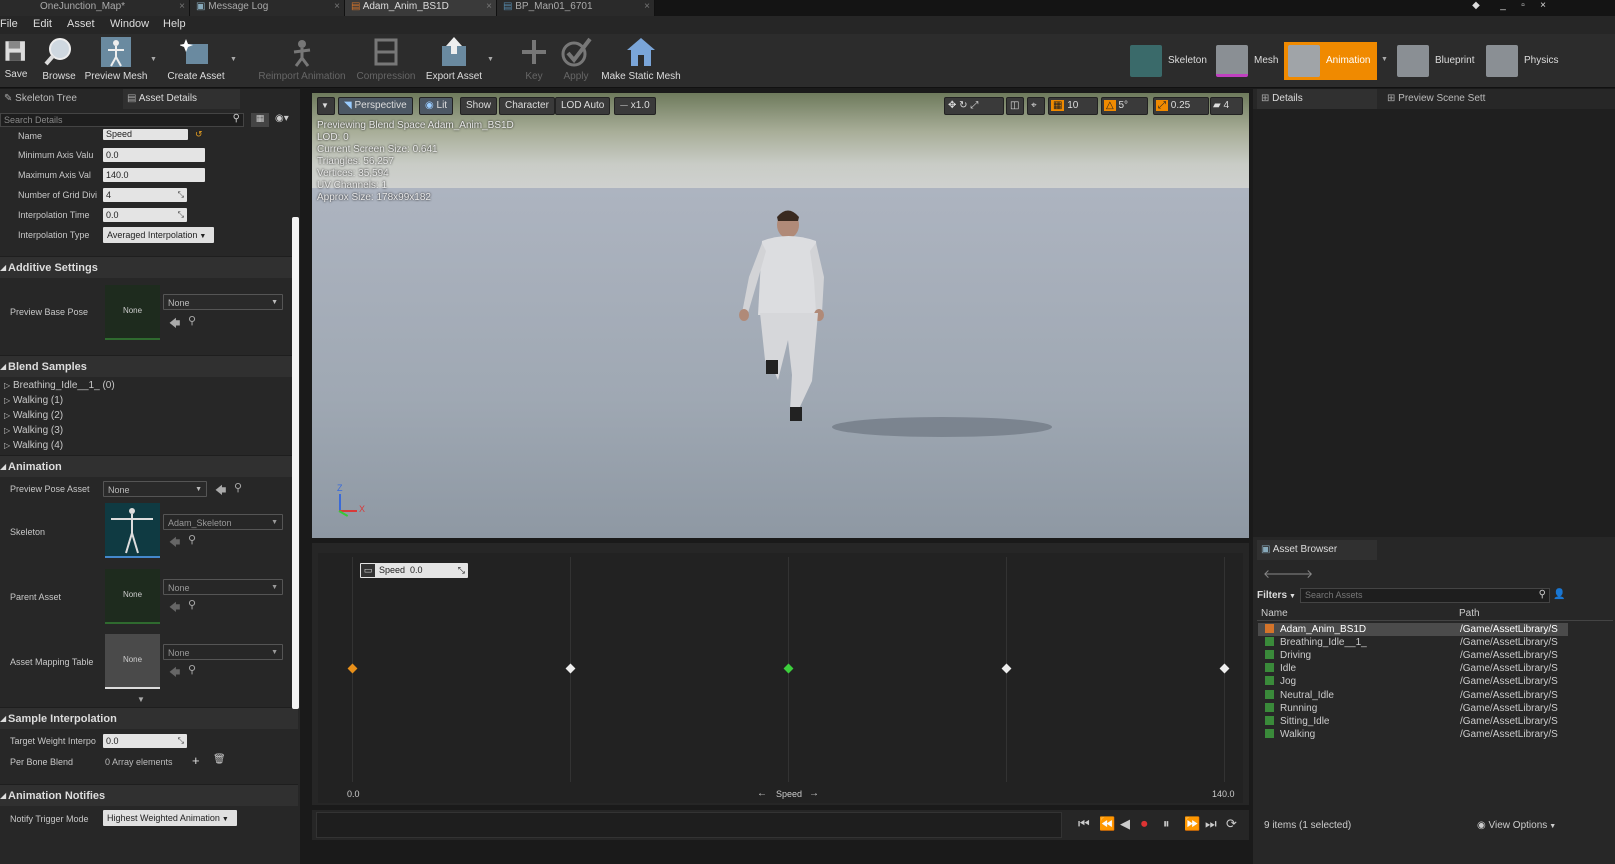 The image size is (1615, 864). I want to click on mode-physics: Physics, so click(1524, 61).